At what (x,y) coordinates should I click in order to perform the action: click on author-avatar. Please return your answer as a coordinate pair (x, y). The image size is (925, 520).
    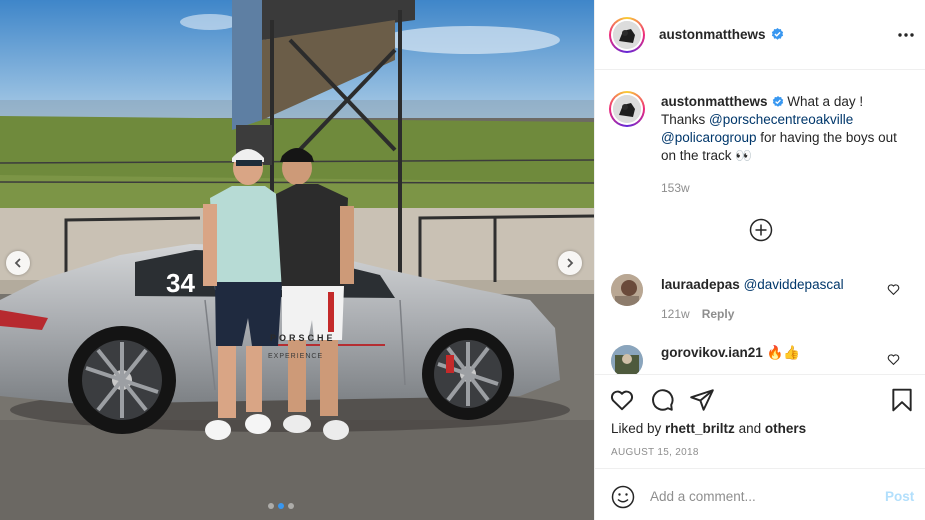
    Looking at the image, I should click on (627, 35).